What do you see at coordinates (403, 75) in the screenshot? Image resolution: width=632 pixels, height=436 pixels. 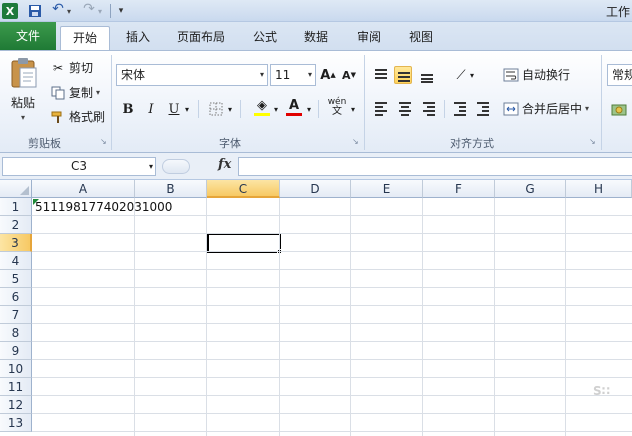 I see `align-middle-icon` at bounding box center [403, 75].